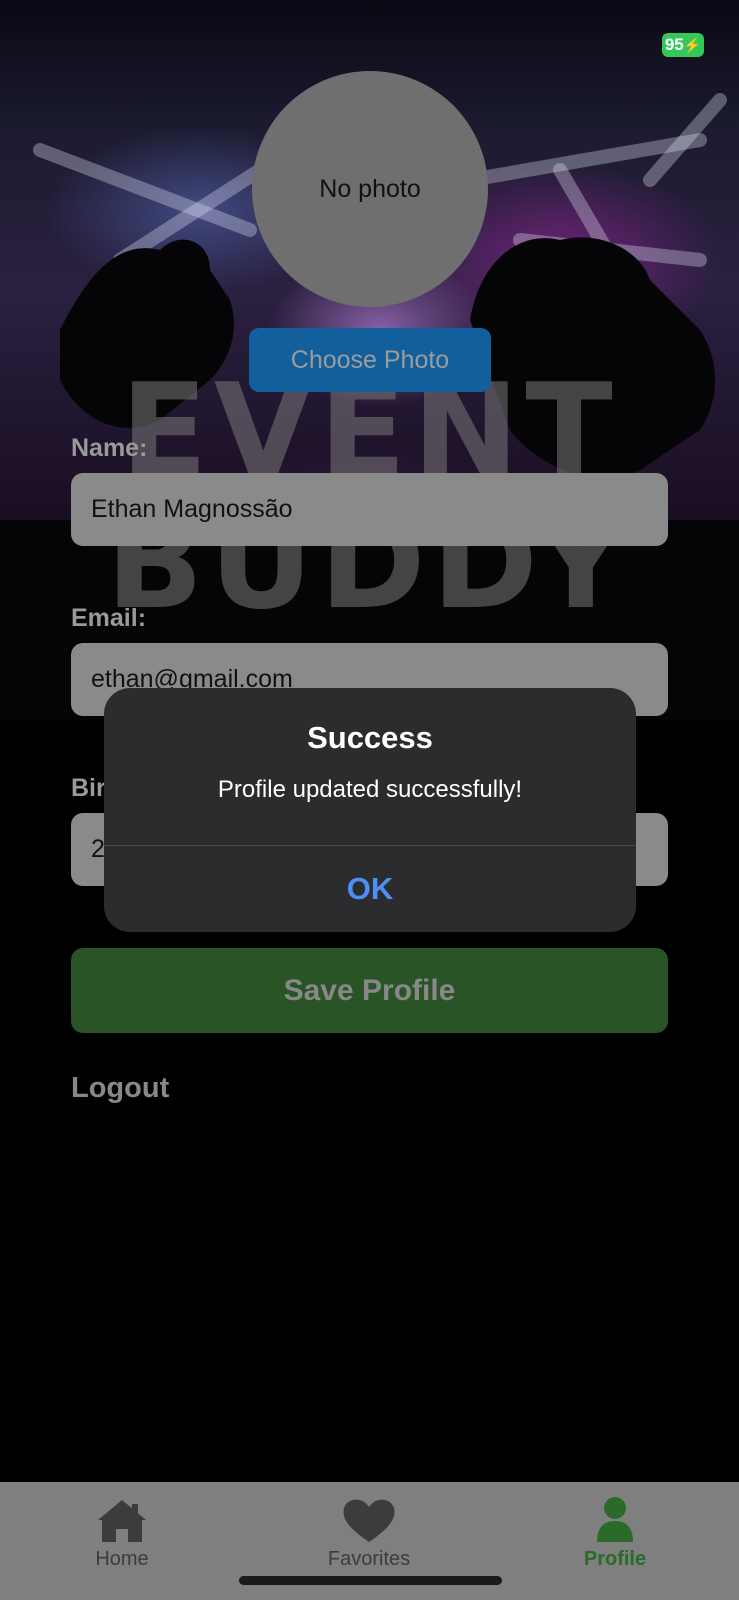 Image resolution: width=739 pixels, height=1600 pixels. Describe the element at coordinates (369, 990) in the screenshot. I see `save-profile-button: Save Profile` at that location.